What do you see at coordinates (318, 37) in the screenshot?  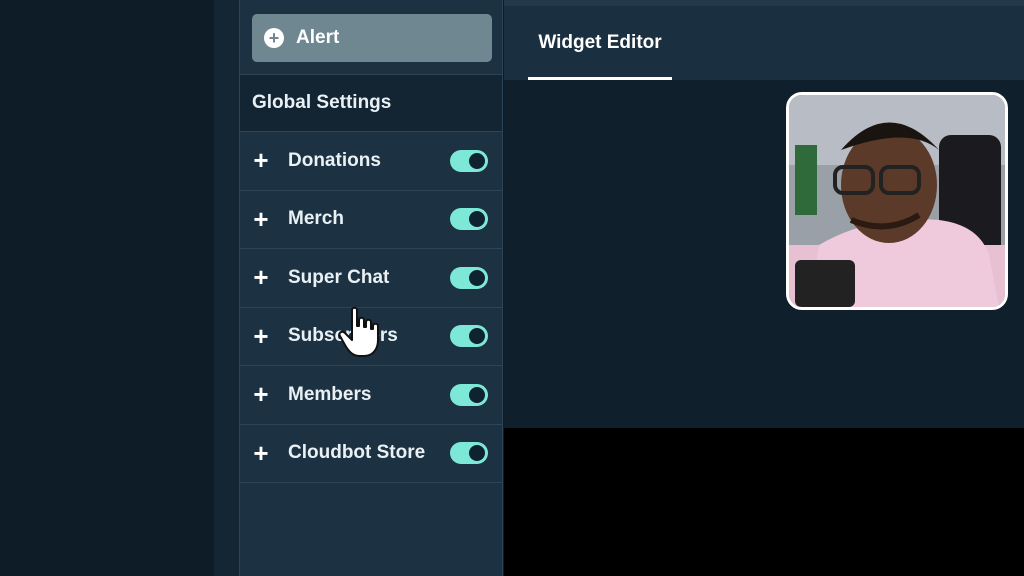 I see `alert-label: Alert` at bounding box center [318, 37].